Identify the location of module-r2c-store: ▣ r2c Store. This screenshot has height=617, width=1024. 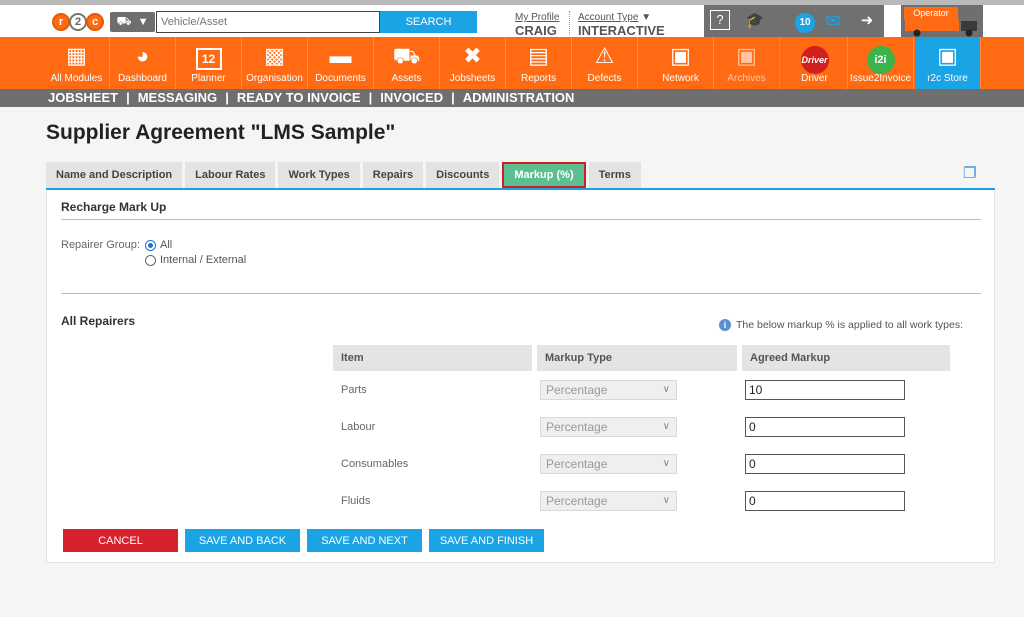
(948, 63).